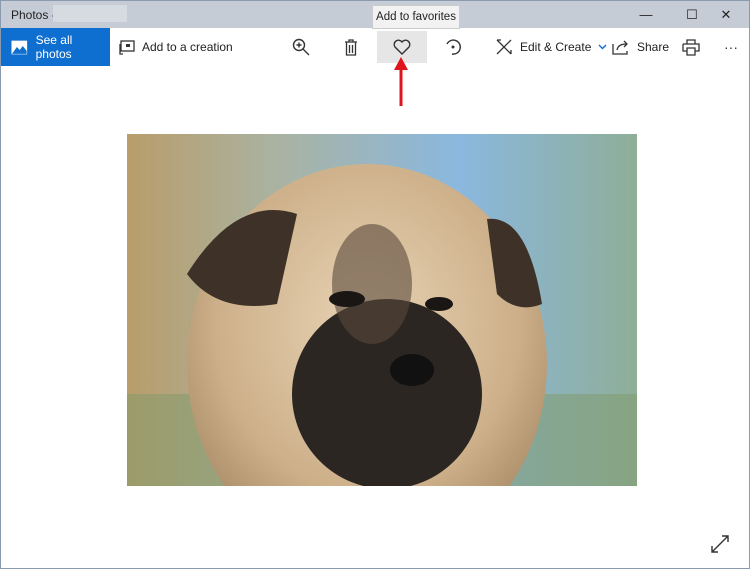 The height and width of the screenshot is (569, 750). Describe the element at coordinates (416, 17) in the screenshot. I see `tooltip: Add to favorites` at that location.